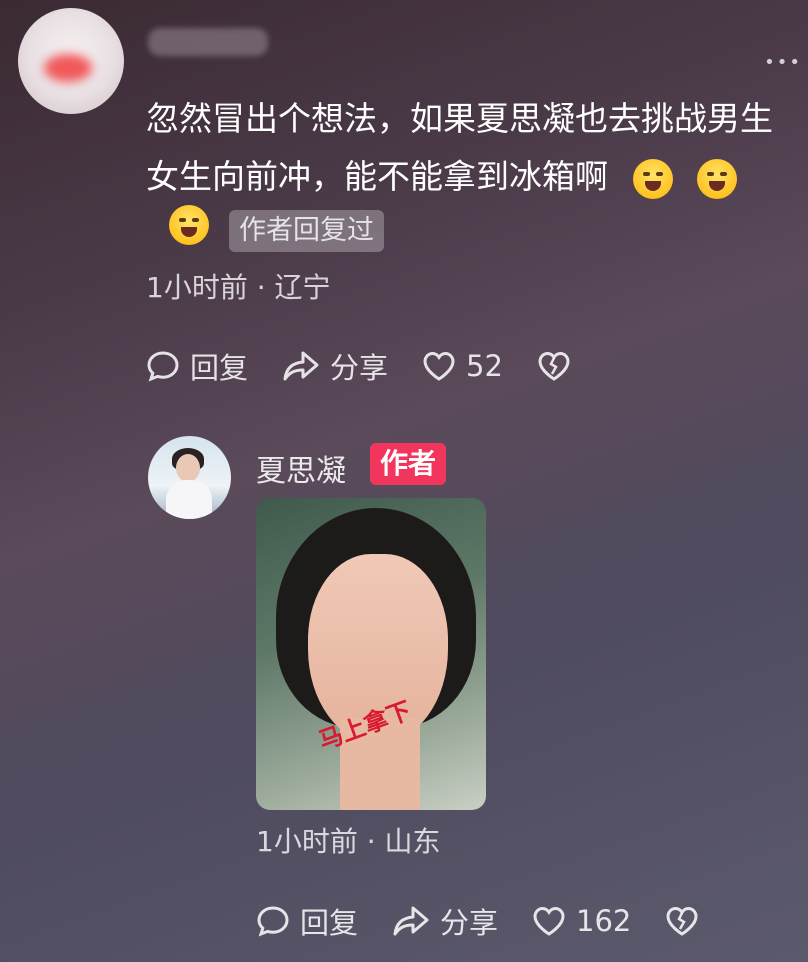 The height and width of the screenshot is (962, 808). What do you see at coordinates (604, 921) in the screenshot?
I see `like-count: 162` at bounding box center [604, 921].